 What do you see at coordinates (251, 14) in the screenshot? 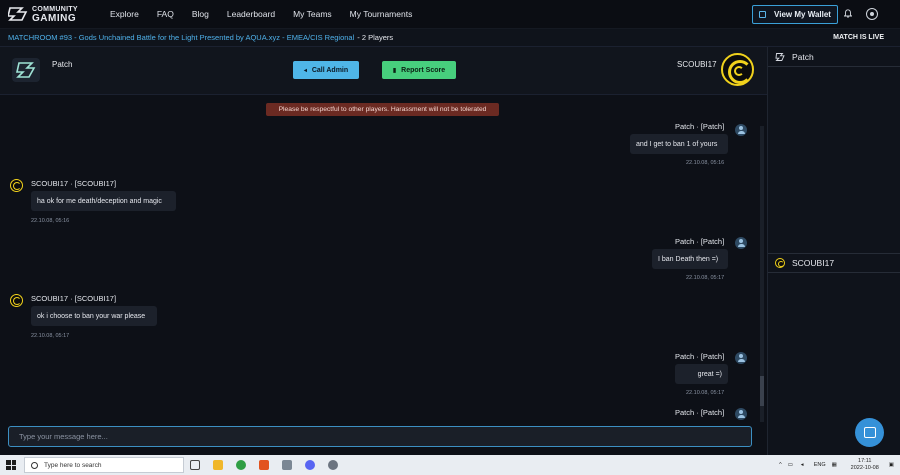
I see `nav-link-leaderboard: Leaderboard` at bounding box center [251, 14].